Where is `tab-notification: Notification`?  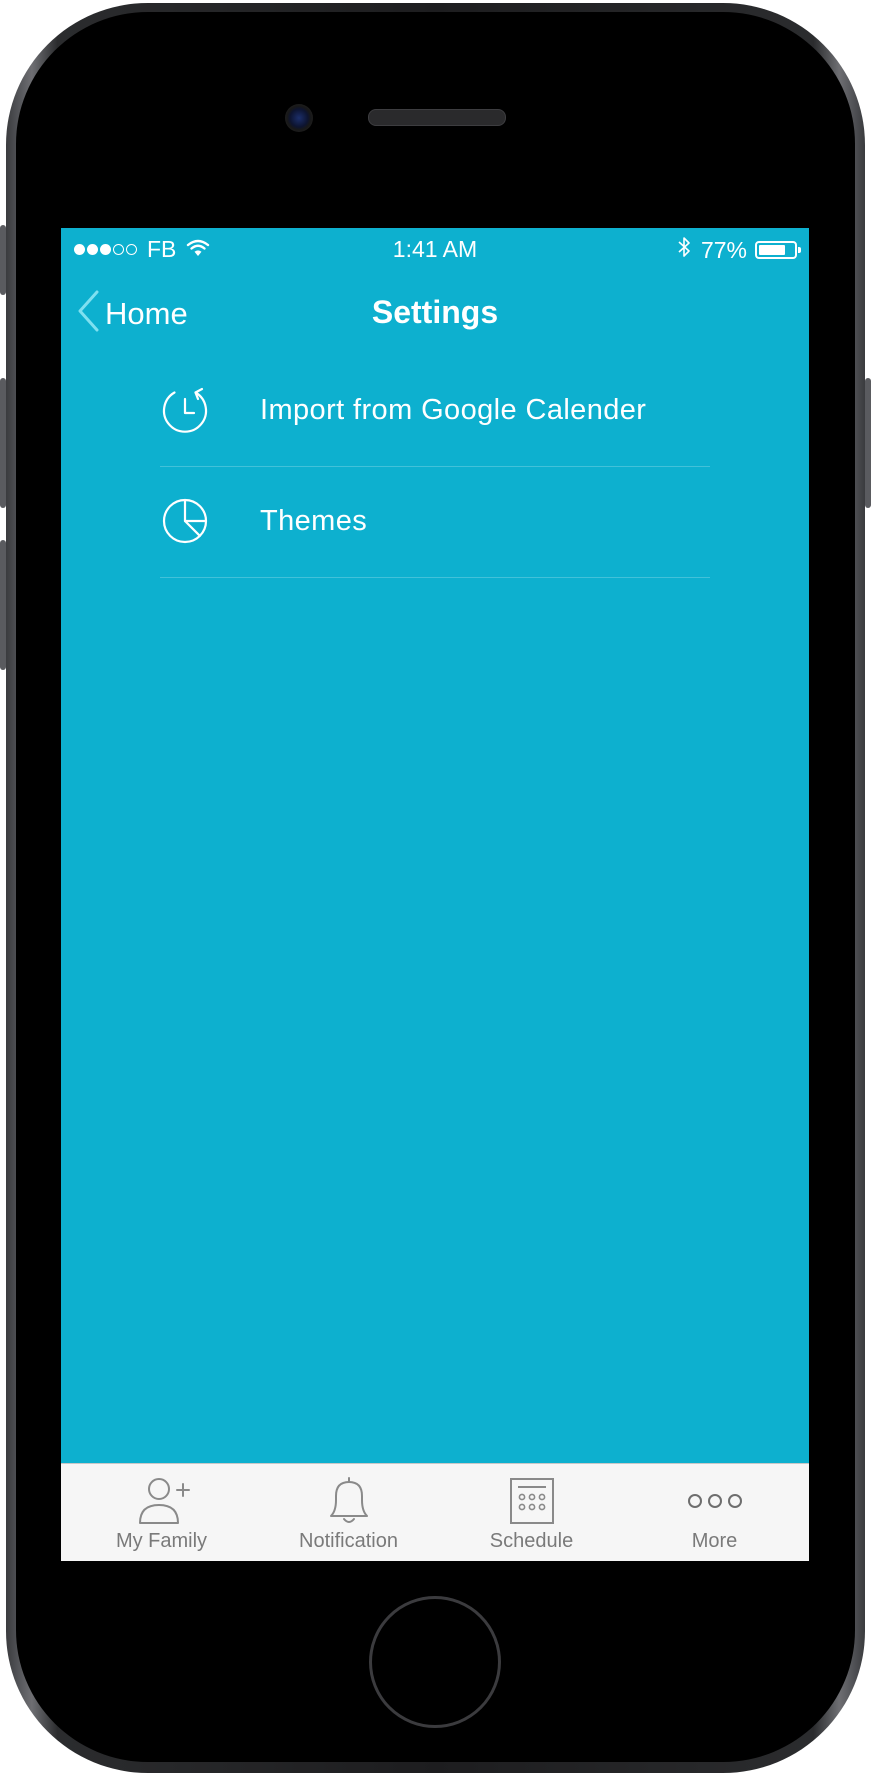 tab-notification: Notification is located at coordinates (348, 1512).